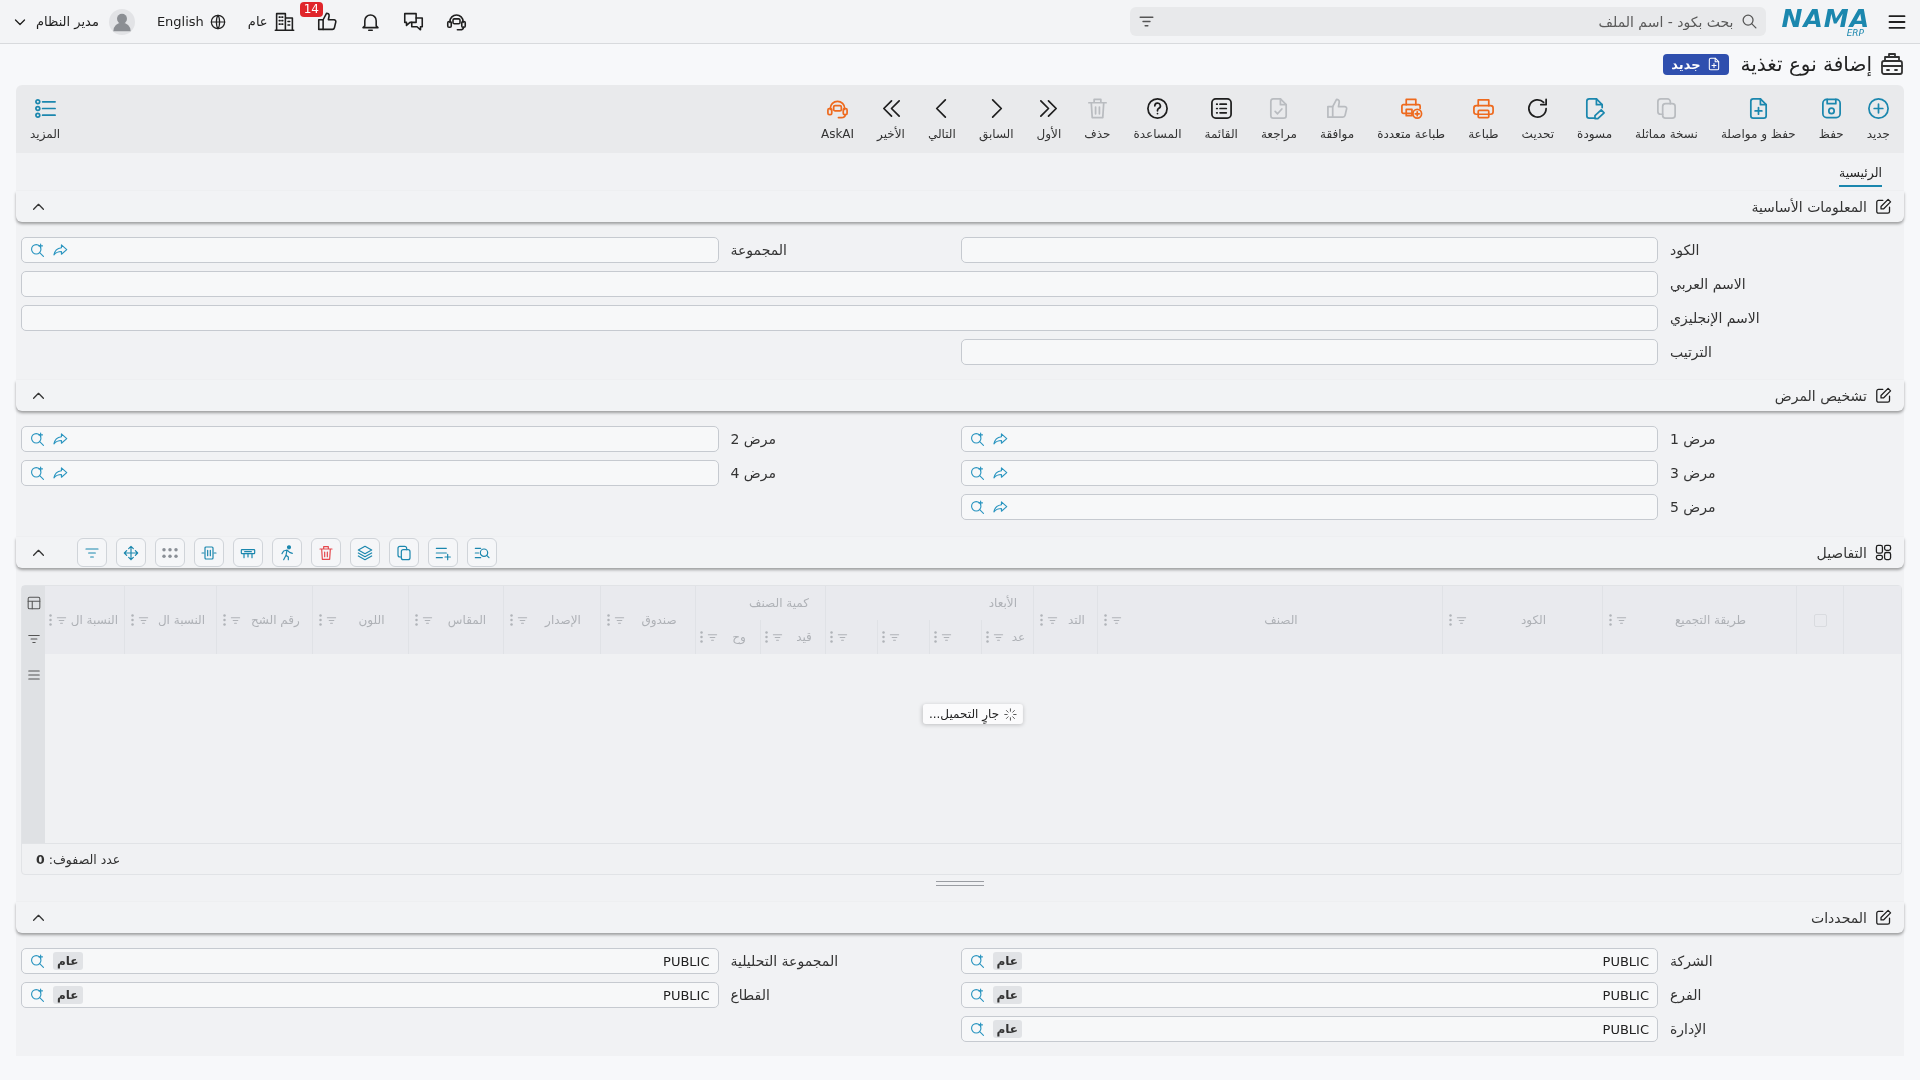 The height and width of the screenshot is (1080, 1920). I want to click on toolbar-button: حفظ و مواصلة, so click(1758, 119).